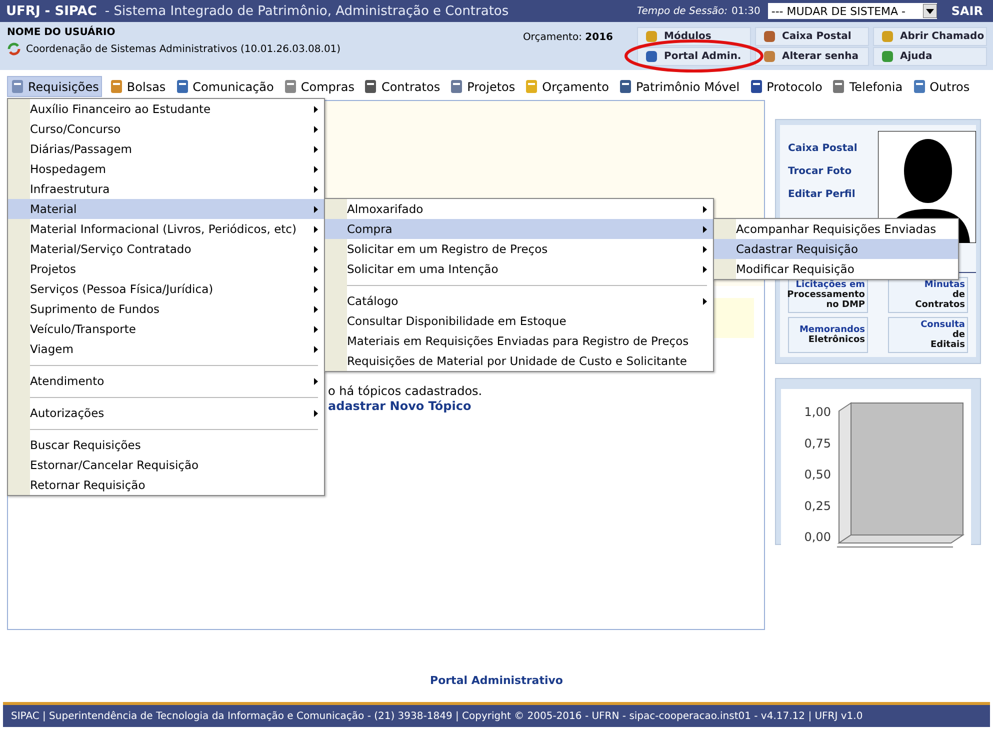  What do you see at coordinates (828, 295) in the screenshot?
I see `shortcut-tile: Licitações em Processamento no DMP` at bounding box center [828, 295].